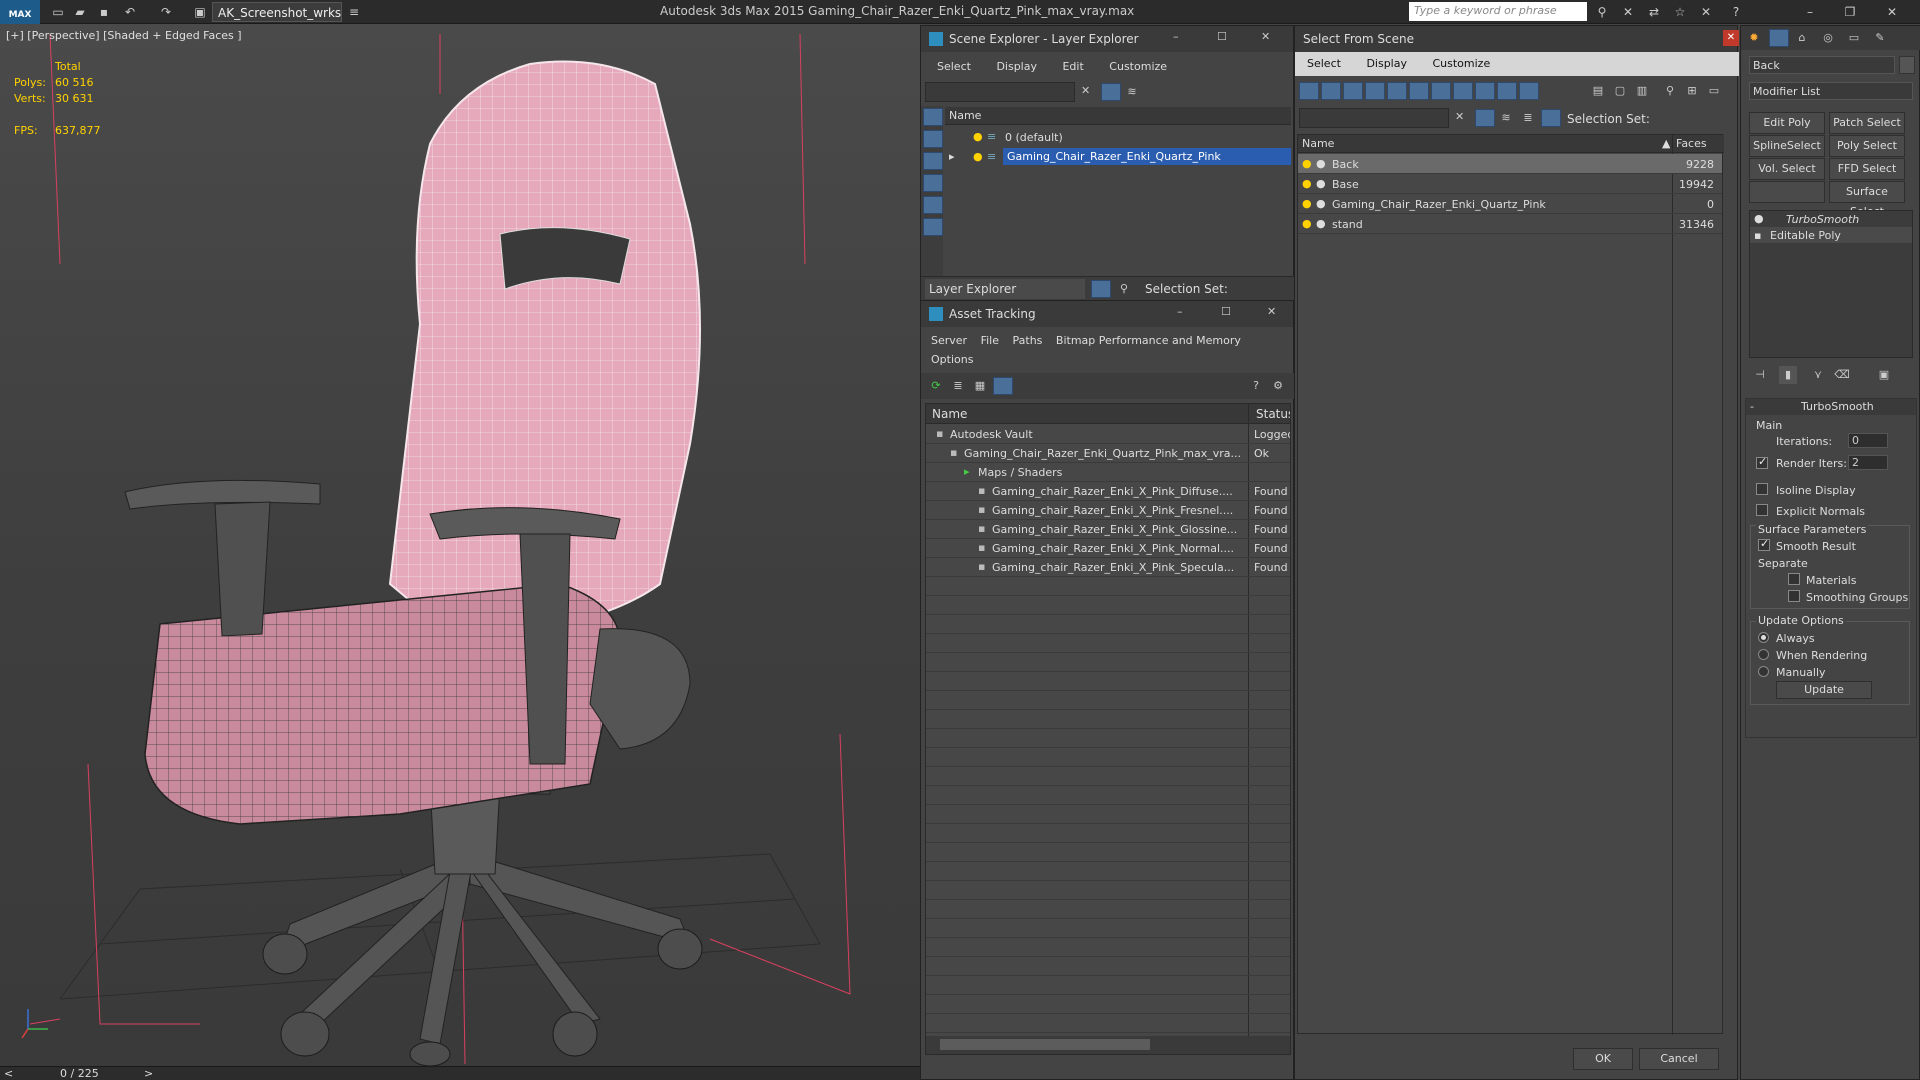  What do you see at coordinates (1692, 91) in the screenshot?
I see `hierarchy-icon: ⊞` at bounding box center [1692, 91].